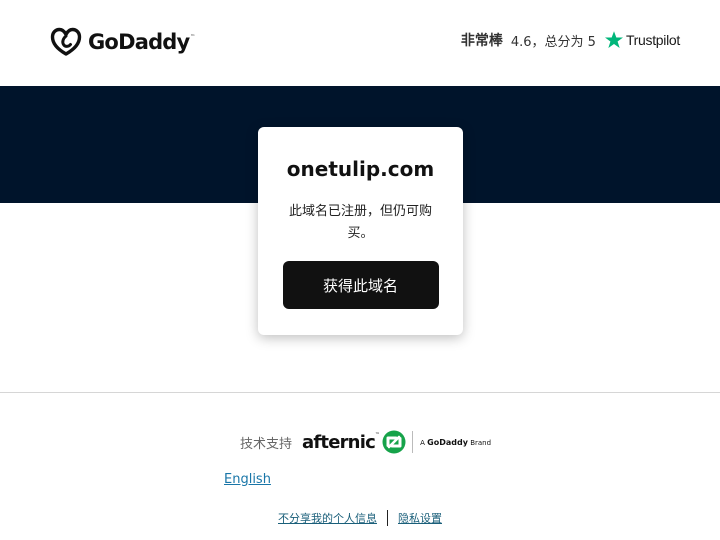  I want to click on trustpilot-star-icon, so click(613, 39).